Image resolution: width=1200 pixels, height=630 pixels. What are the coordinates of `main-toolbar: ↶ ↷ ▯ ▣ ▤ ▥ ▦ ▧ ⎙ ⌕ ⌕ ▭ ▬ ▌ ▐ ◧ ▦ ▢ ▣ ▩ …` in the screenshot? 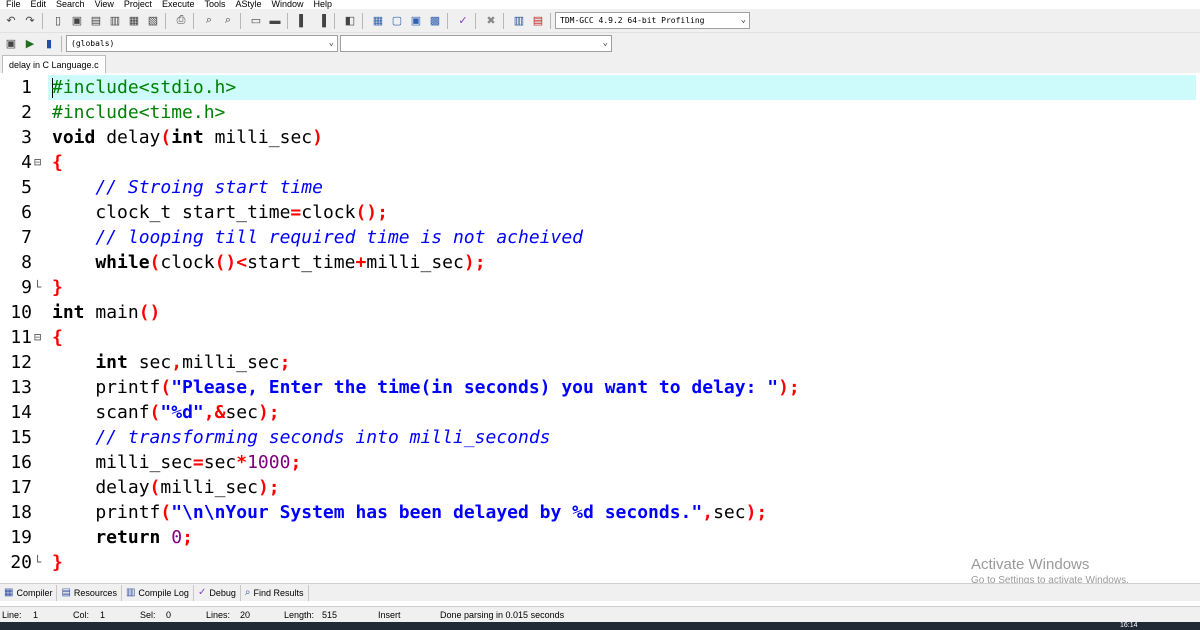 It's located at (600, 21).